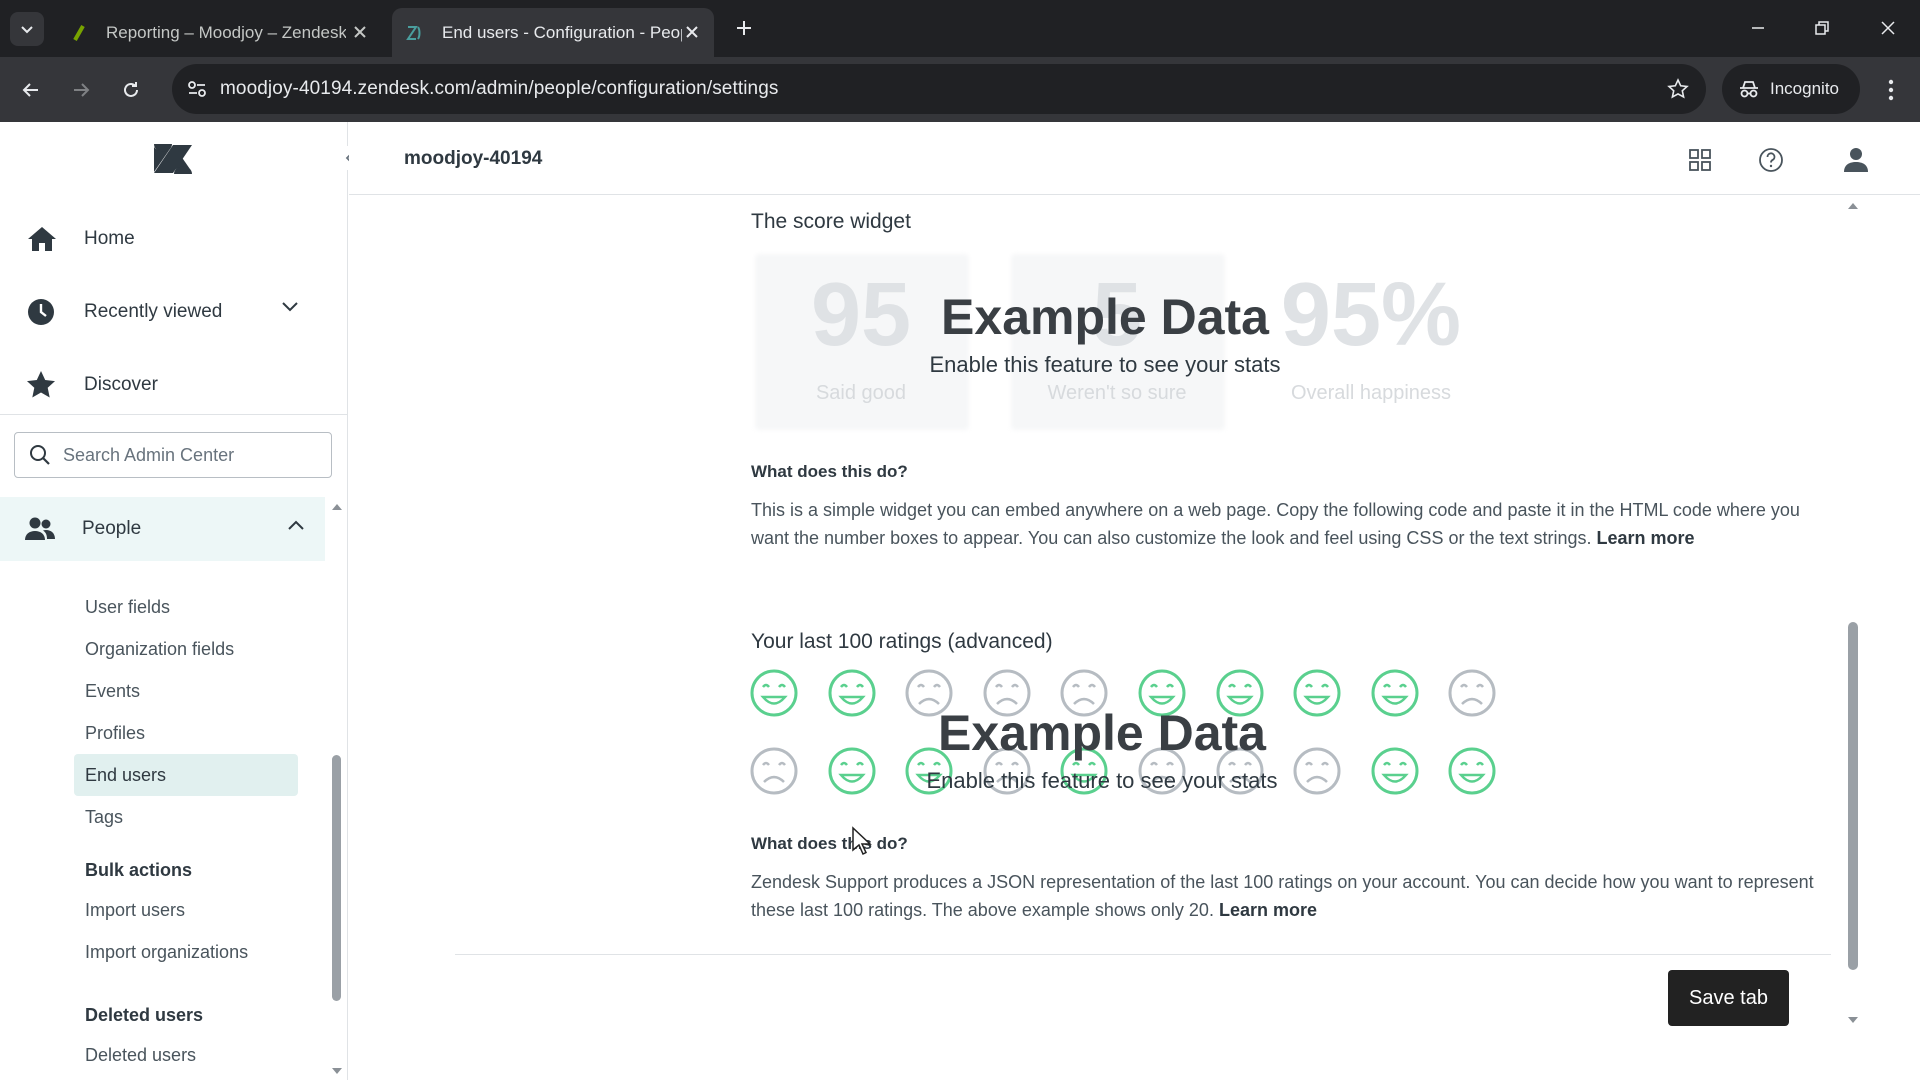 The height and width of the screenshot is (1080, 1920). I want to click on close-window-button, so click(1888, 28).